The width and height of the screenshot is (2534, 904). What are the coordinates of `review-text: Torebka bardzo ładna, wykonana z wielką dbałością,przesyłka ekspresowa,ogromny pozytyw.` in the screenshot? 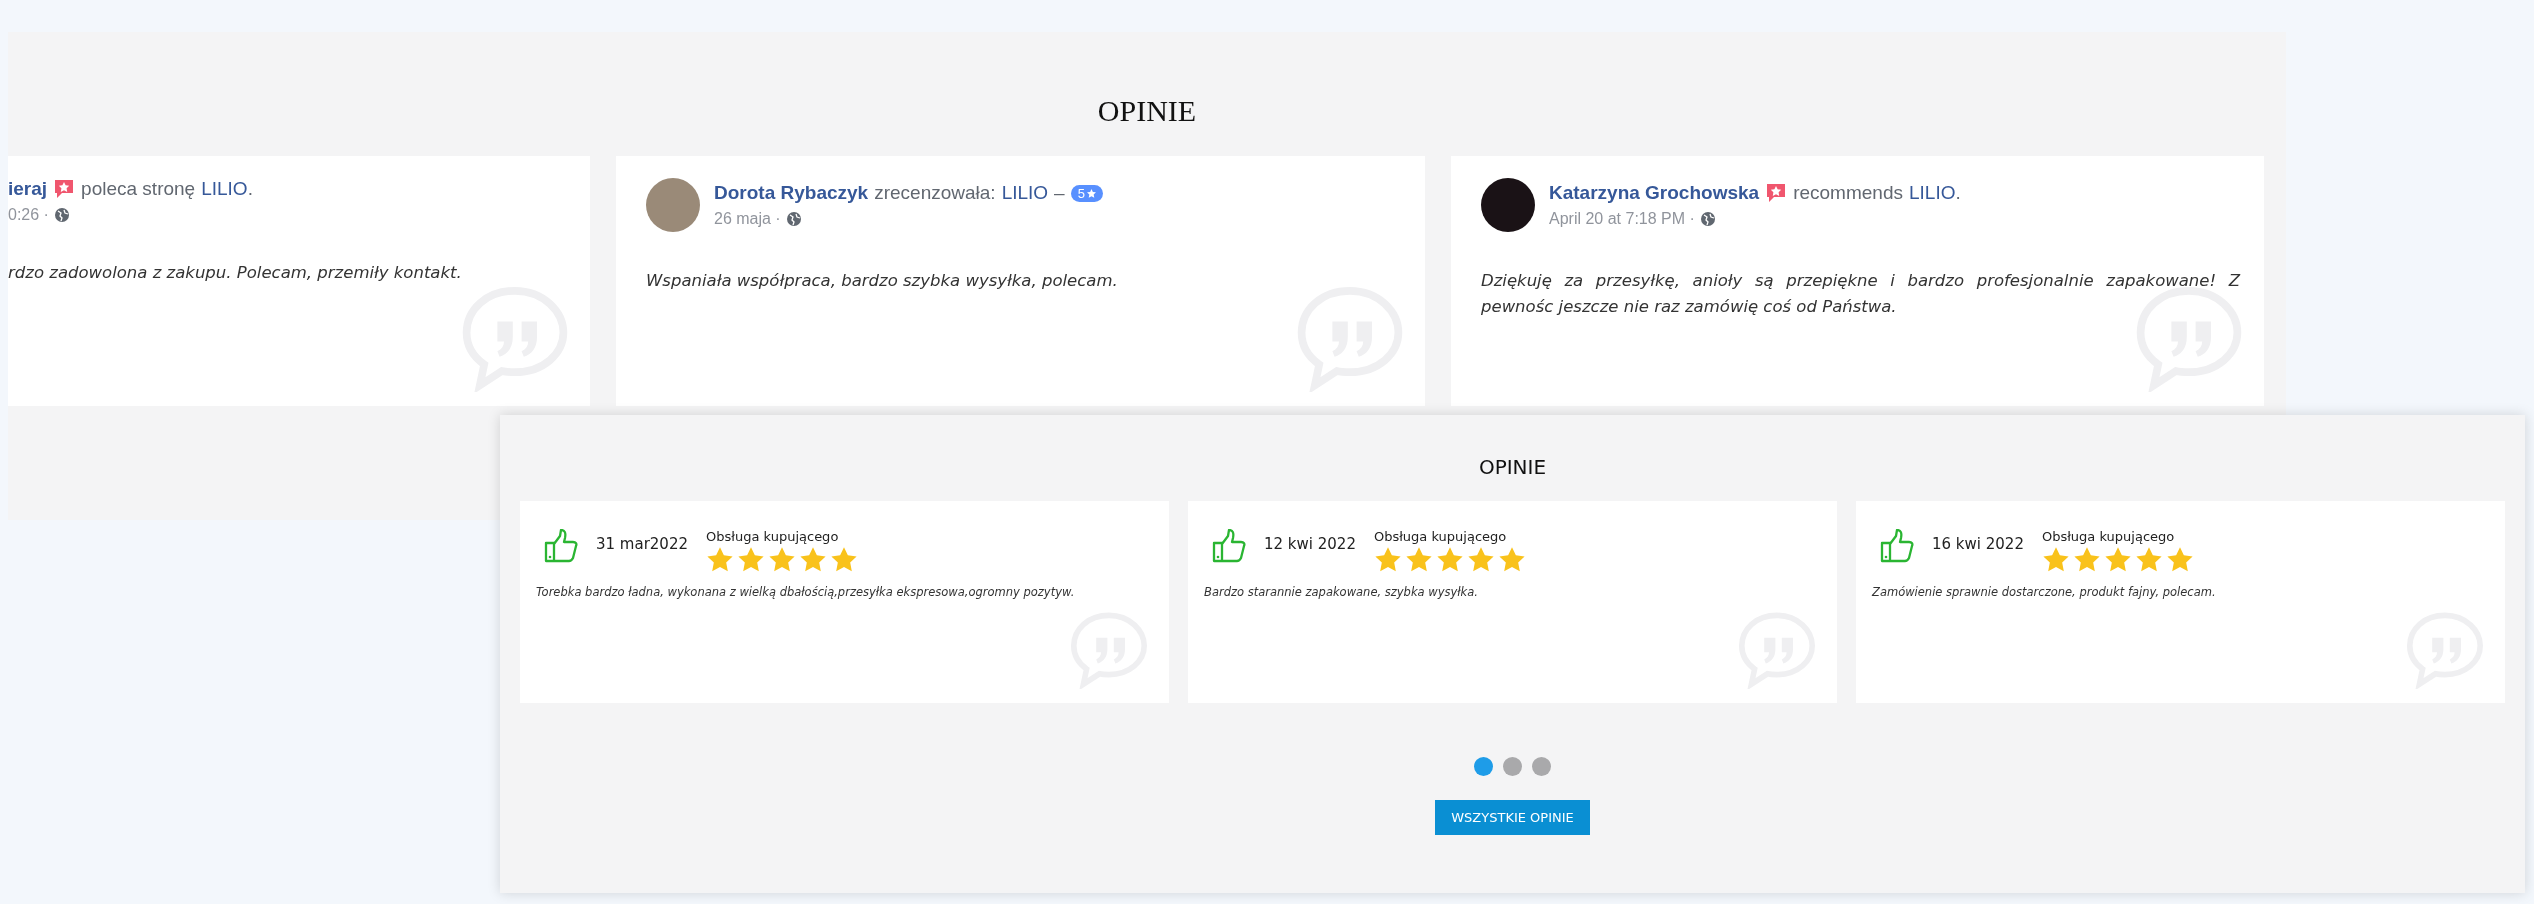 It's located at (806, 592).